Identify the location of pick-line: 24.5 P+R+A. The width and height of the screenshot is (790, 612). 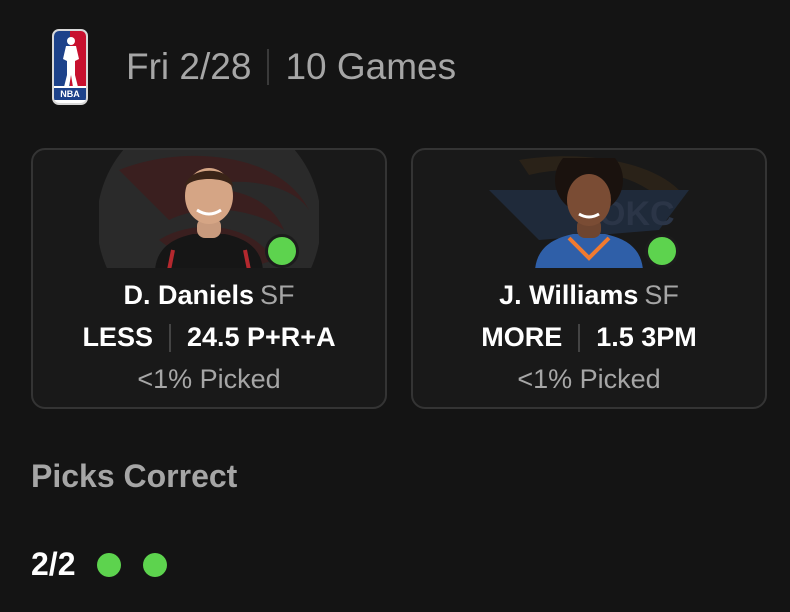
(261, 337).